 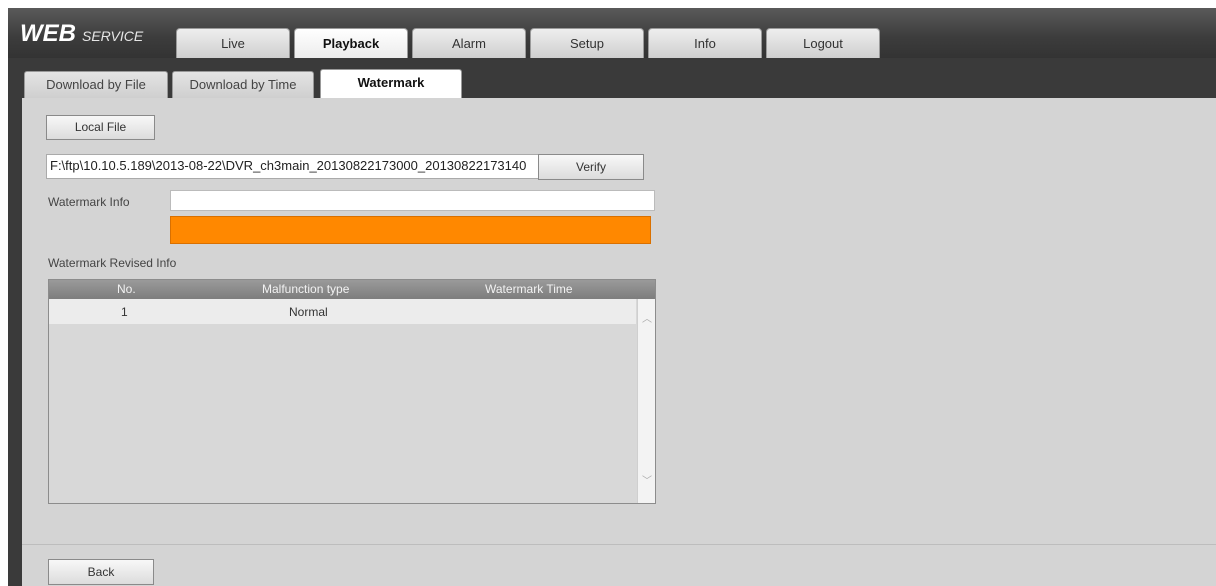 What do you see at coordinates (412, 200) in the screenshot?
I see `watermark-info-field` at bounding box center [412, 200].